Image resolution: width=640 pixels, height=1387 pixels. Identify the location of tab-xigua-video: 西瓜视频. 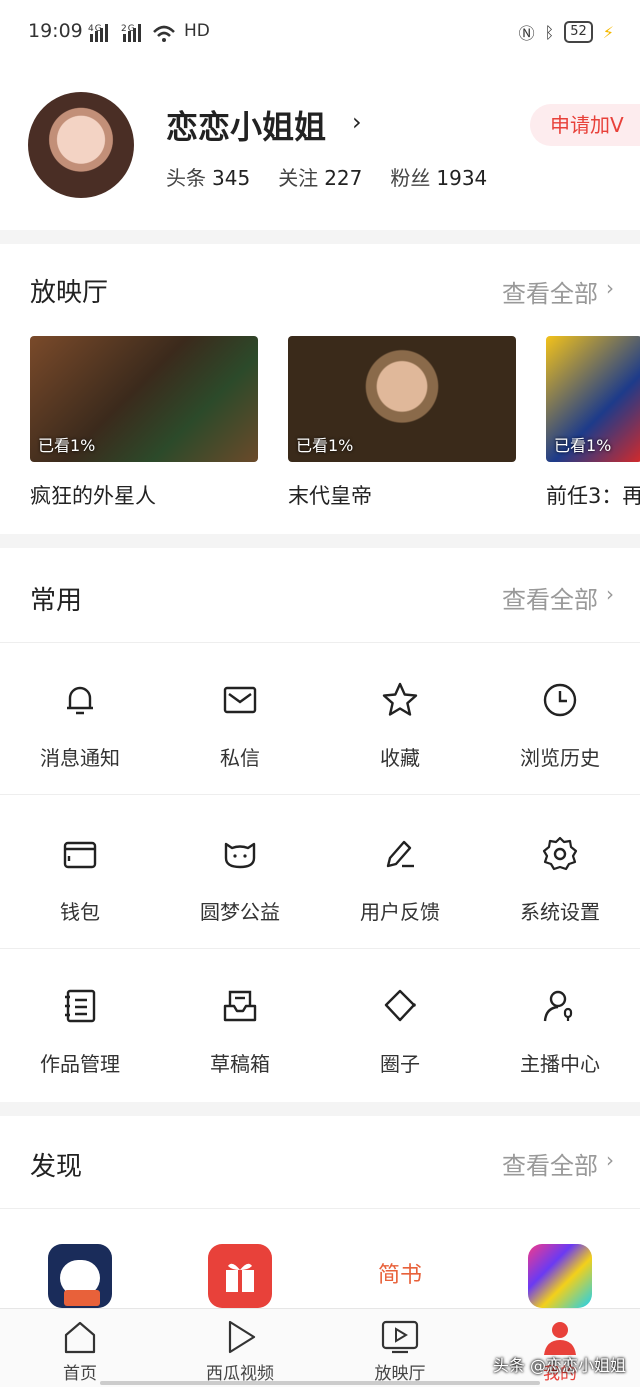
(240, 1348).